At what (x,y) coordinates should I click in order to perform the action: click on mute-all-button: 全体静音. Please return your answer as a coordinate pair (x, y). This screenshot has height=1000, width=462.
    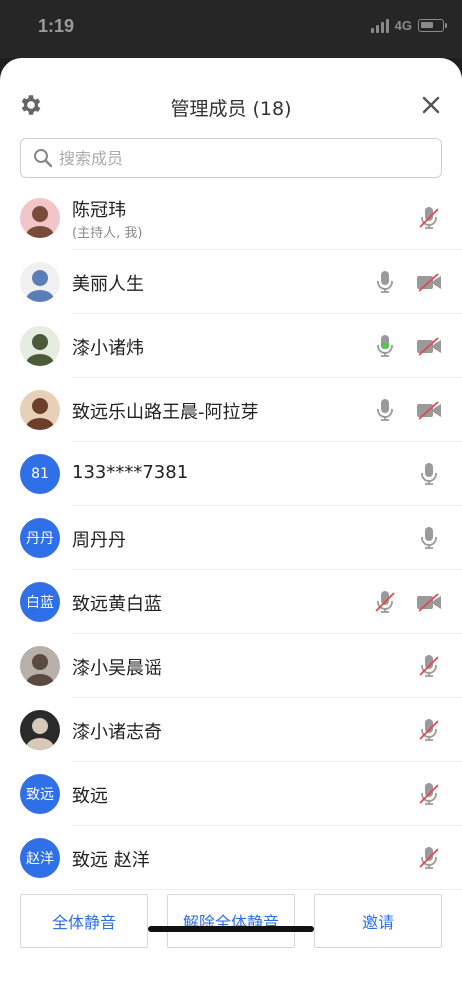
    Looking at the image, I should click on (84, 921).